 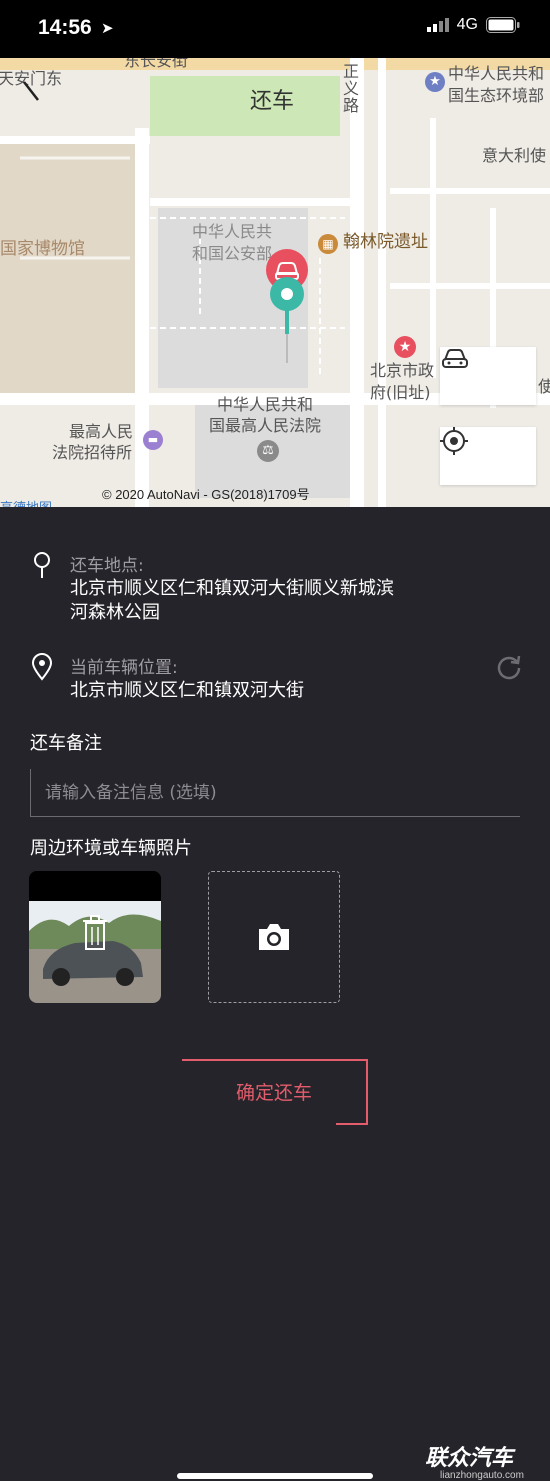 What do you see at coordinates (265, 404) in the screenshot?
I see `map-label-court1: 中华人民共和` at bounding box center [265, 404].